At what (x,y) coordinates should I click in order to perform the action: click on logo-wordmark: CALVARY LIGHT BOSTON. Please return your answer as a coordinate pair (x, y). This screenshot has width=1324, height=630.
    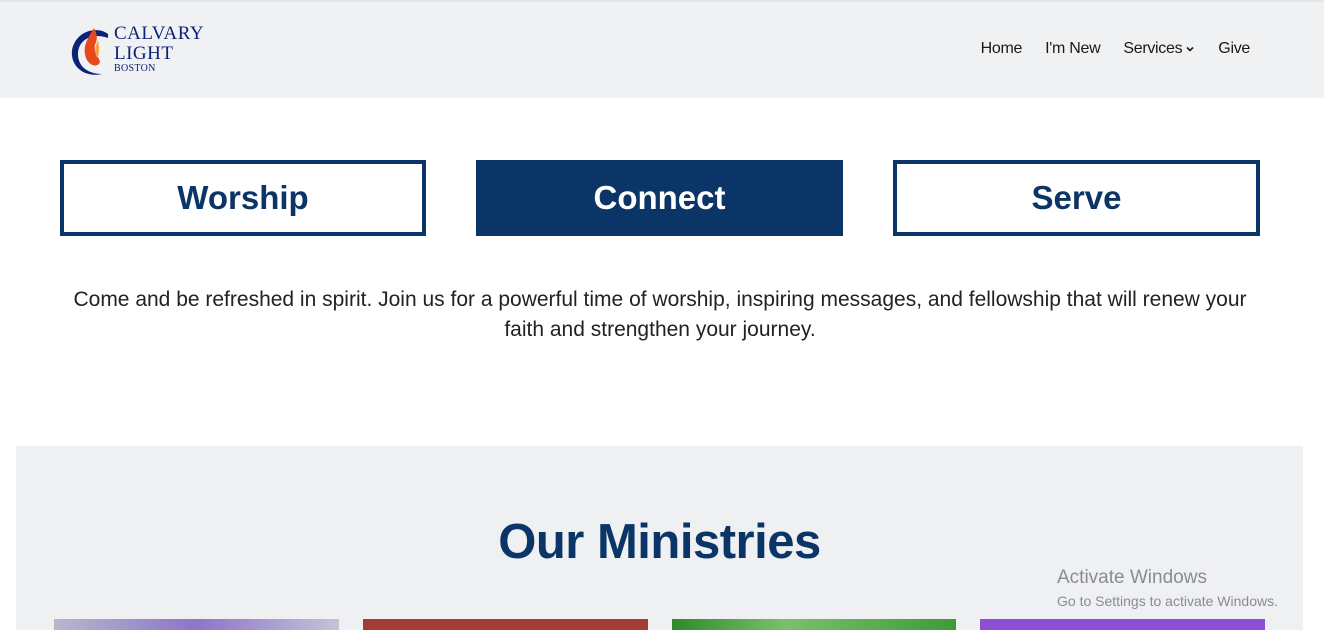
    Looking at the image, I should click on (159, 49).